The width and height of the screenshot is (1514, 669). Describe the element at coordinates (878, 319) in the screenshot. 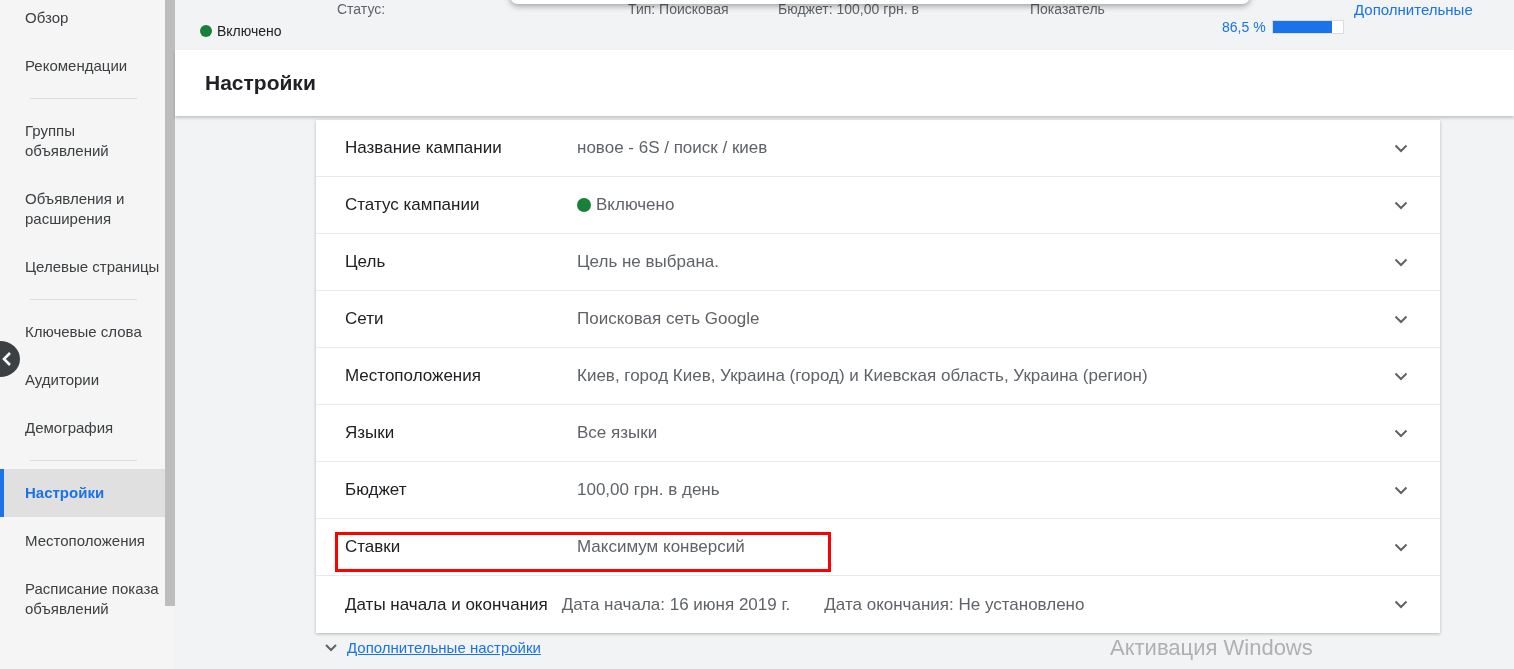

I see `settings-row: Сети Поисковая сеть Google` at that location.